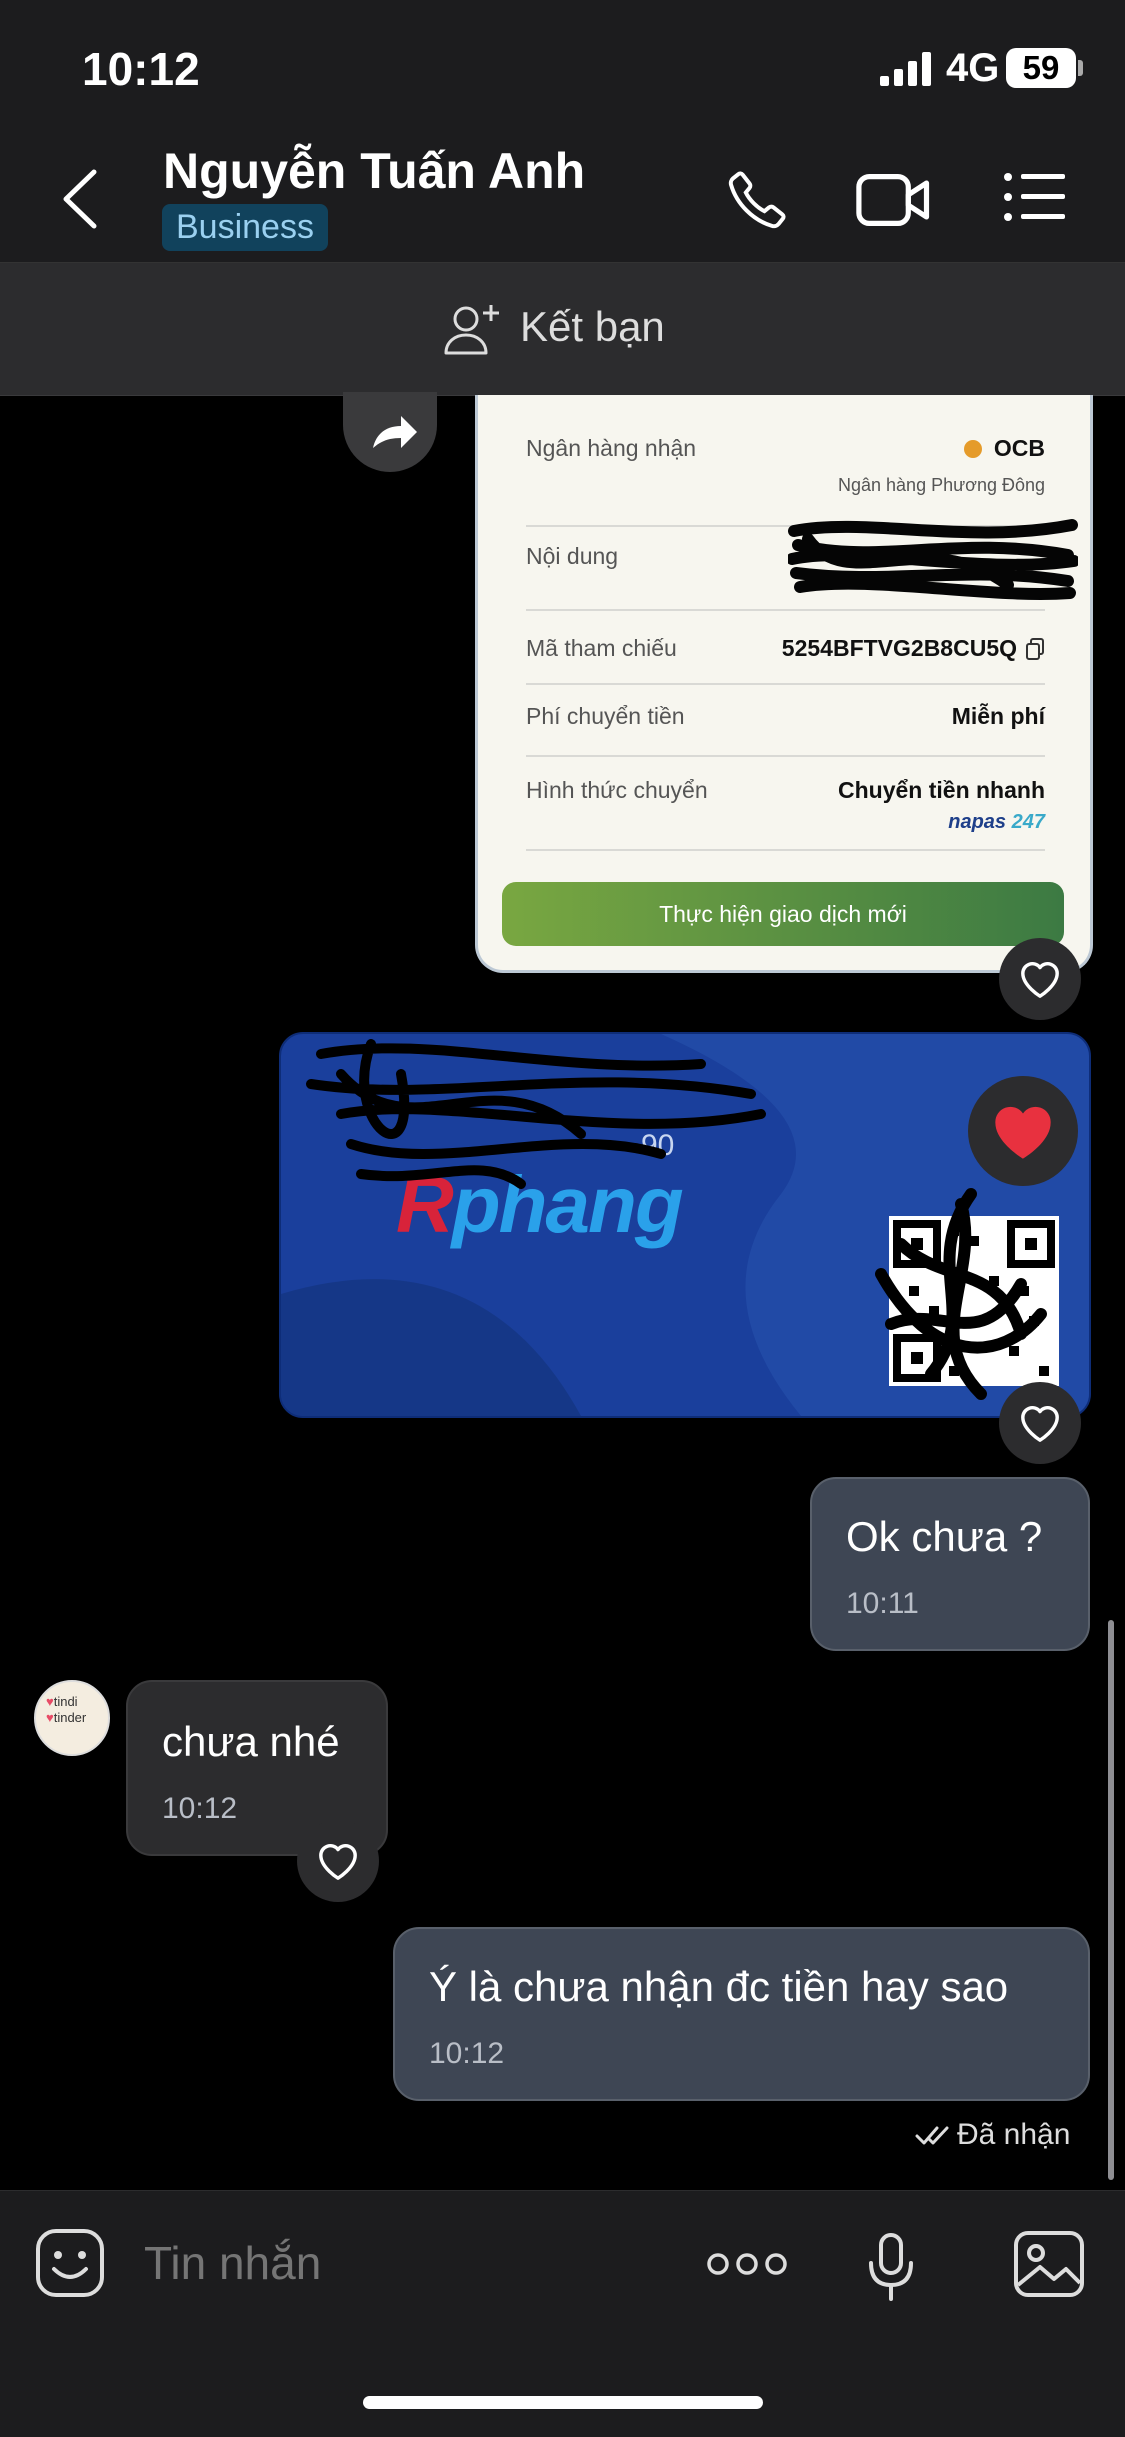  What do you see at coordinates (1111, 1900) in the screenshot?
I see `scrollbar` at bounding box center [1111, 1900].